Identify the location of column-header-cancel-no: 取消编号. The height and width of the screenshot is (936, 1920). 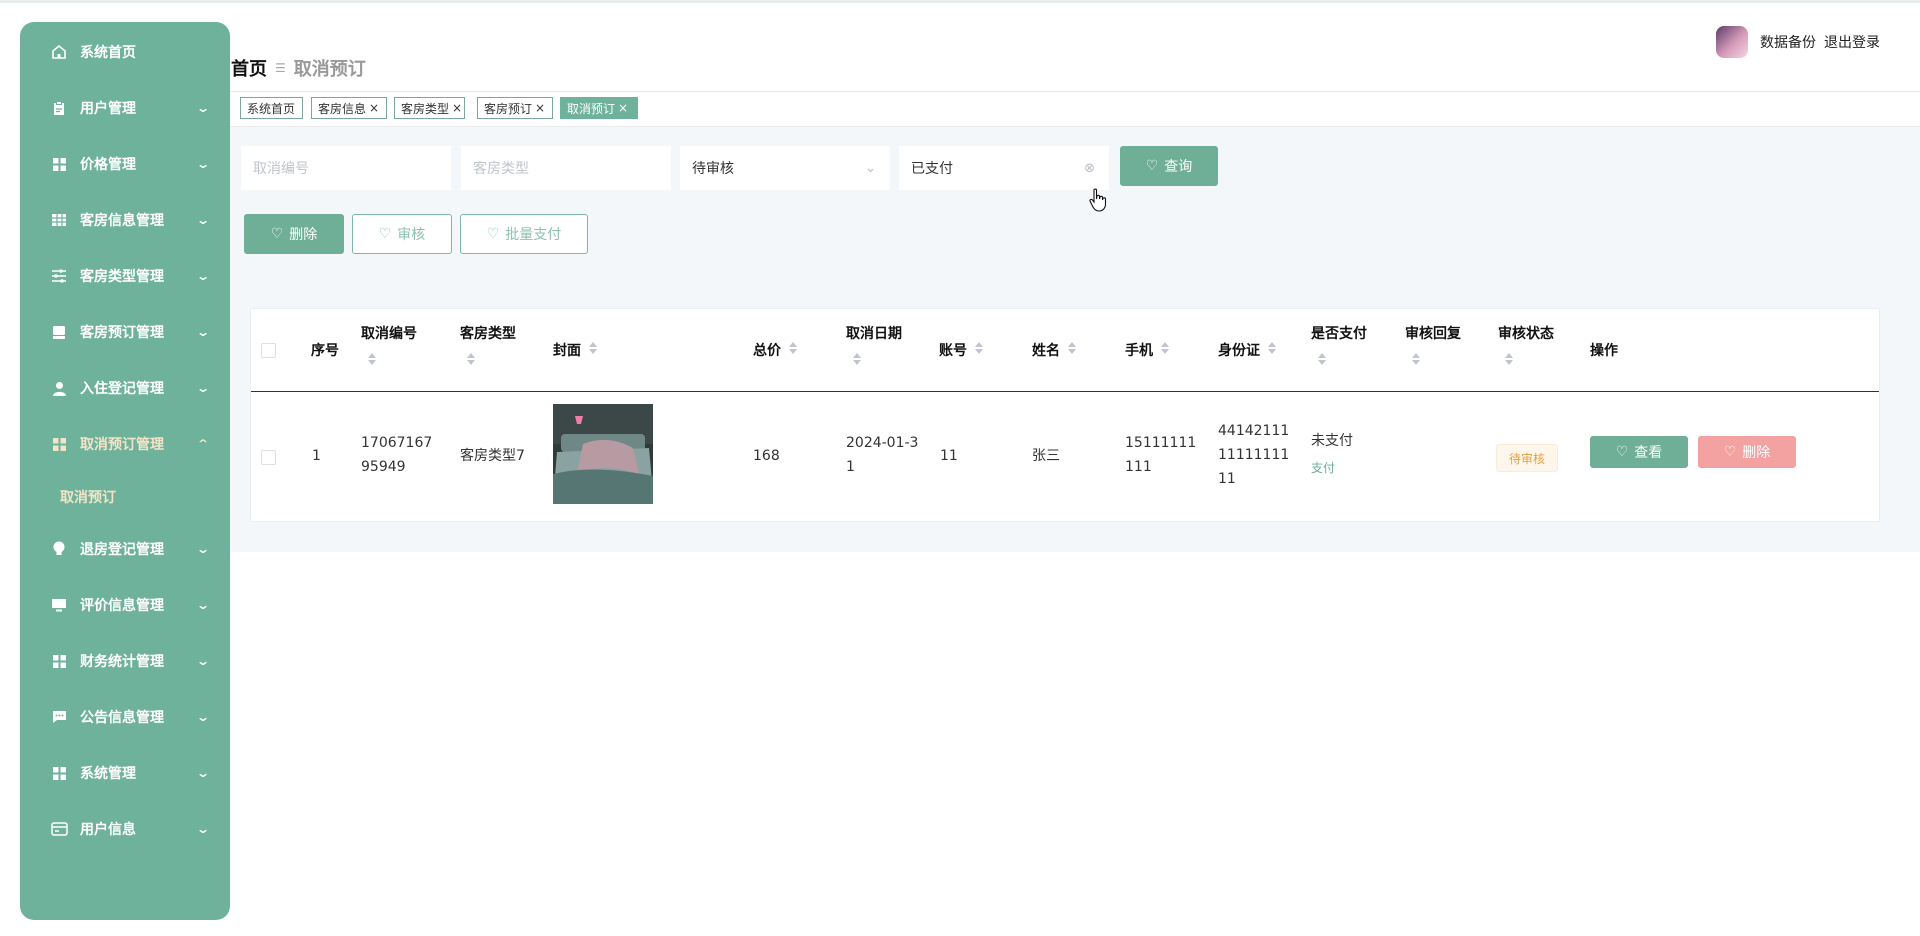
(389, 333).